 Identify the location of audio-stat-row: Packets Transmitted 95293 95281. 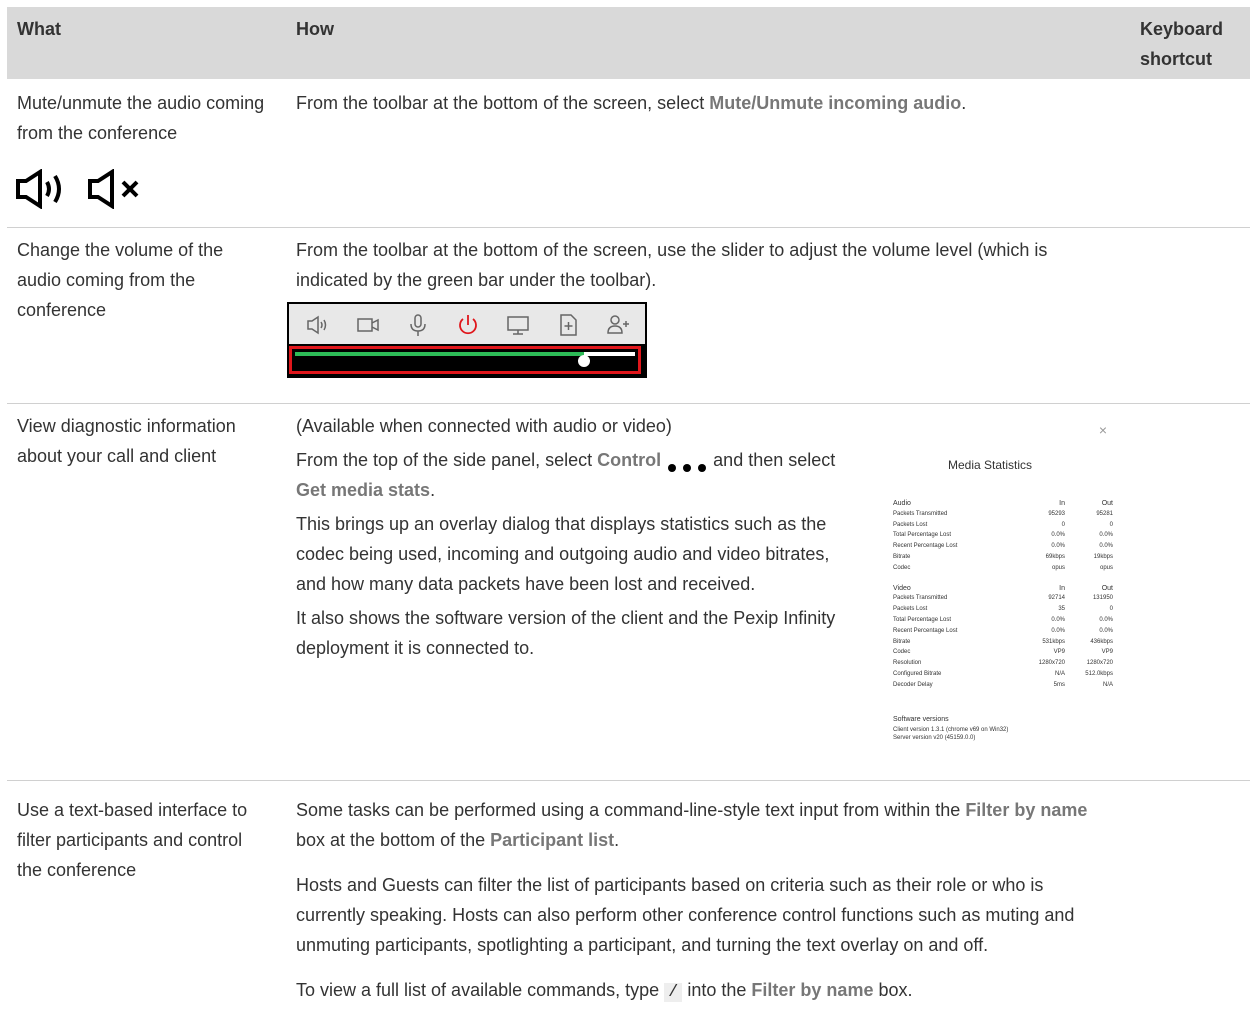
(1003, 514).